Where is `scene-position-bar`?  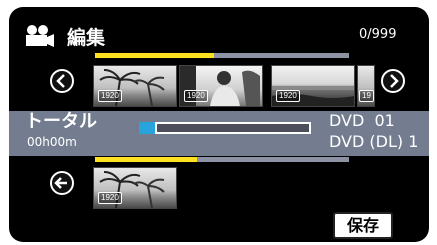 scene-position-bar is located at coordinates (222, 55).